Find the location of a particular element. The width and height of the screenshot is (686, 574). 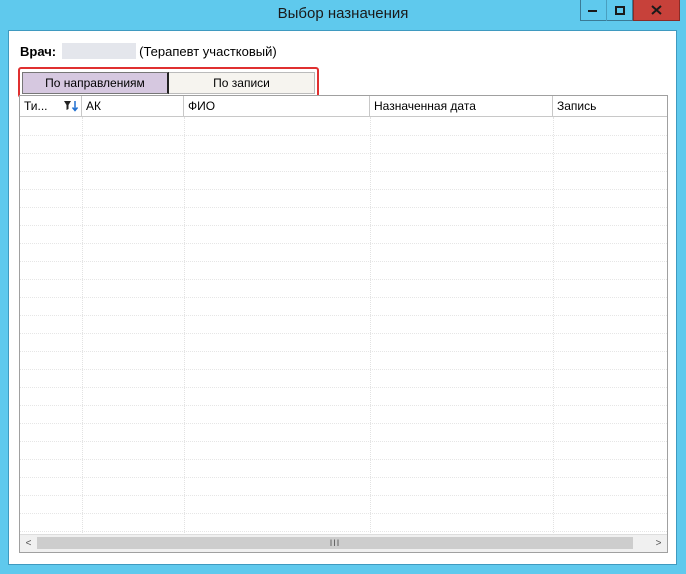

maximize-icon is located at coordinates (619, 10).